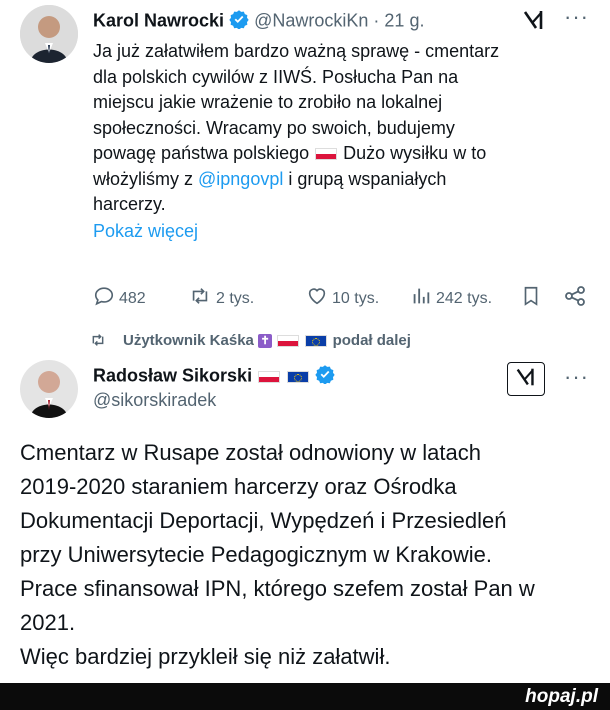 This screenshot has width=610, height=710. I want to click on like-count: 10 tys., so click(356, 298).